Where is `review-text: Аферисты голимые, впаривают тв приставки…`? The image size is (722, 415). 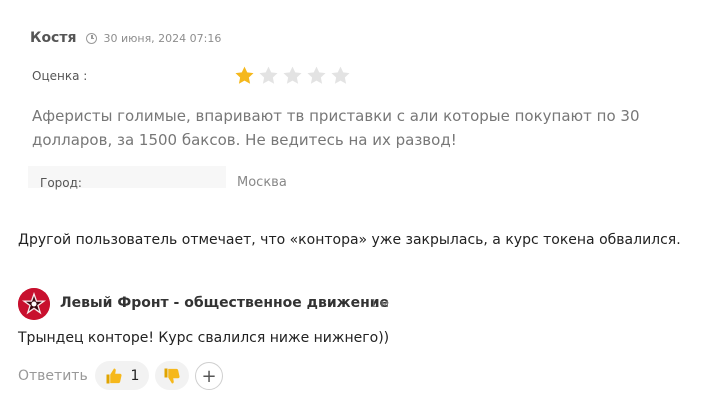 review-text: Аферисты голимые, впаривают тв приставки… is located at coordinates (336, 128).